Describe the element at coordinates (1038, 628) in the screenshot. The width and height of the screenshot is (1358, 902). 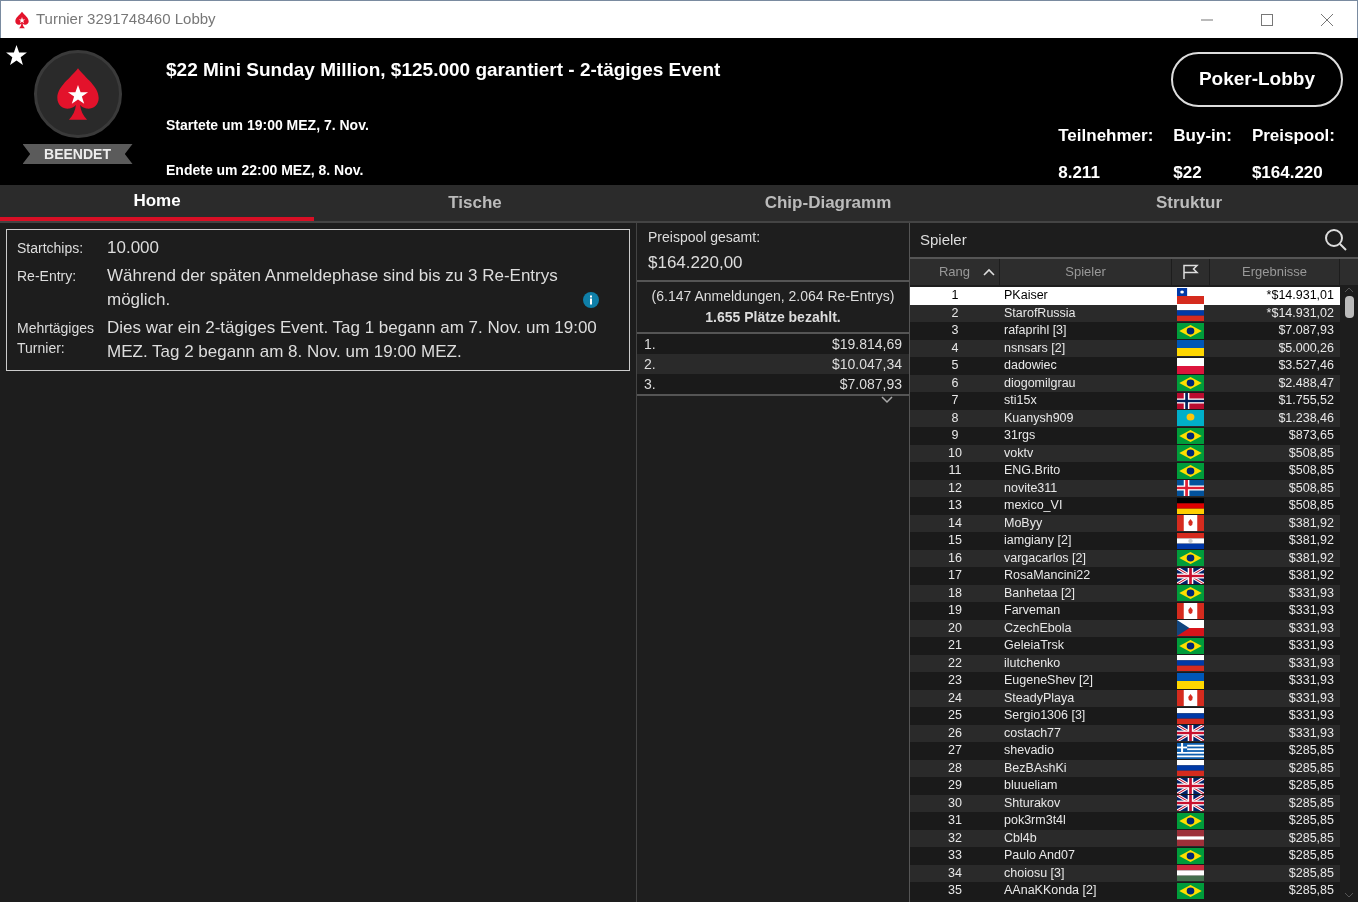
I see `player-name: CzechEbola` at that location.